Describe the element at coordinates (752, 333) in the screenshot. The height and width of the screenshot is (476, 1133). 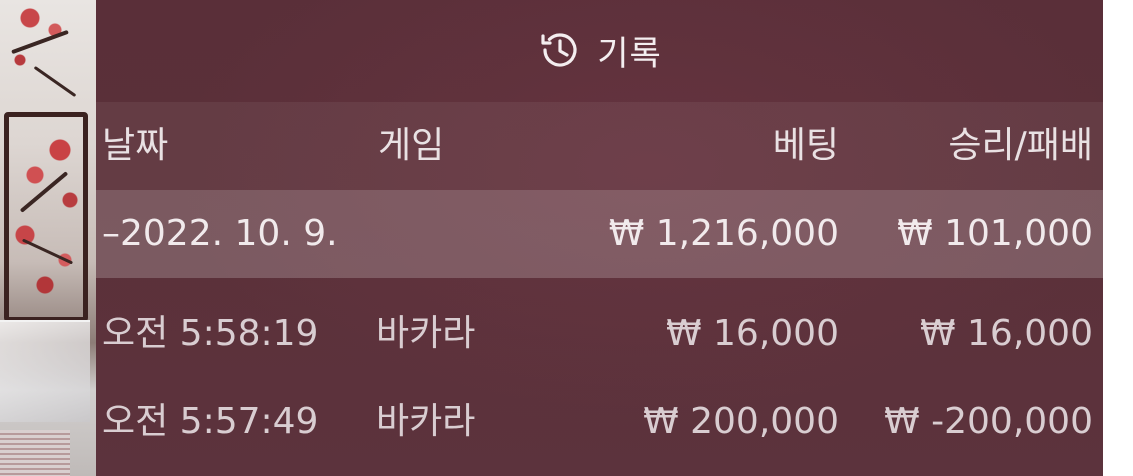
I see `row-bet: ₩ 16,000` at that location.